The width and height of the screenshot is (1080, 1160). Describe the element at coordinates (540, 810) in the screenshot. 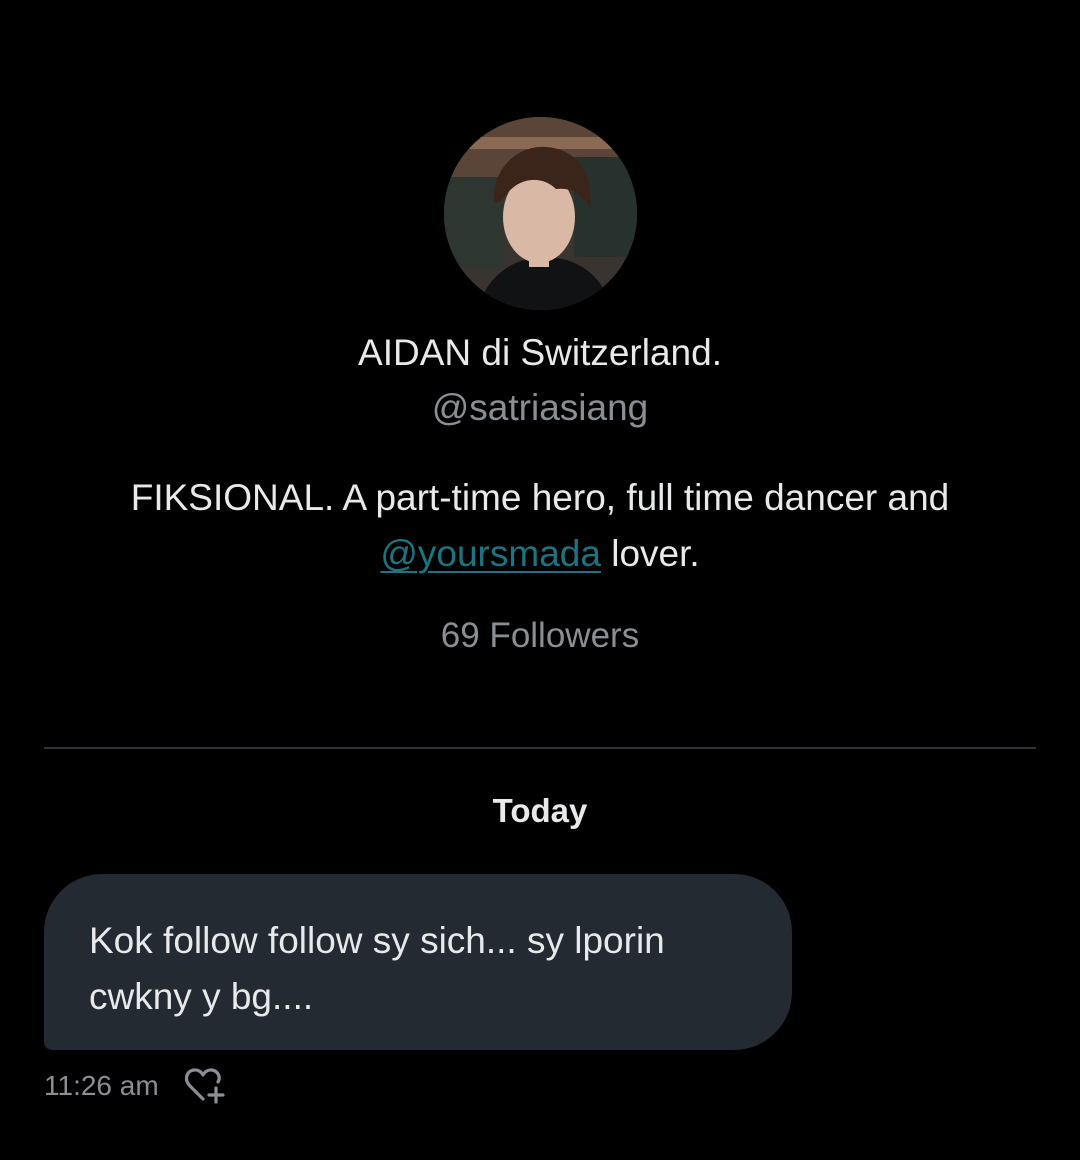

I see `date-separator: Today` at that location.